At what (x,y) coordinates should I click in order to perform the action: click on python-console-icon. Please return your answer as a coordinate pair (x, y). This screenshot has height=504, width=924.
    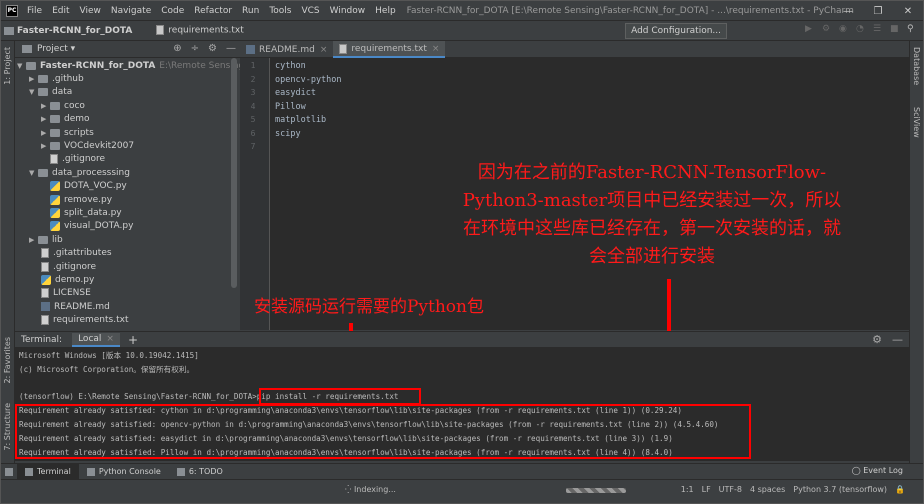
    Looking at the image, I should click on (90, 471).